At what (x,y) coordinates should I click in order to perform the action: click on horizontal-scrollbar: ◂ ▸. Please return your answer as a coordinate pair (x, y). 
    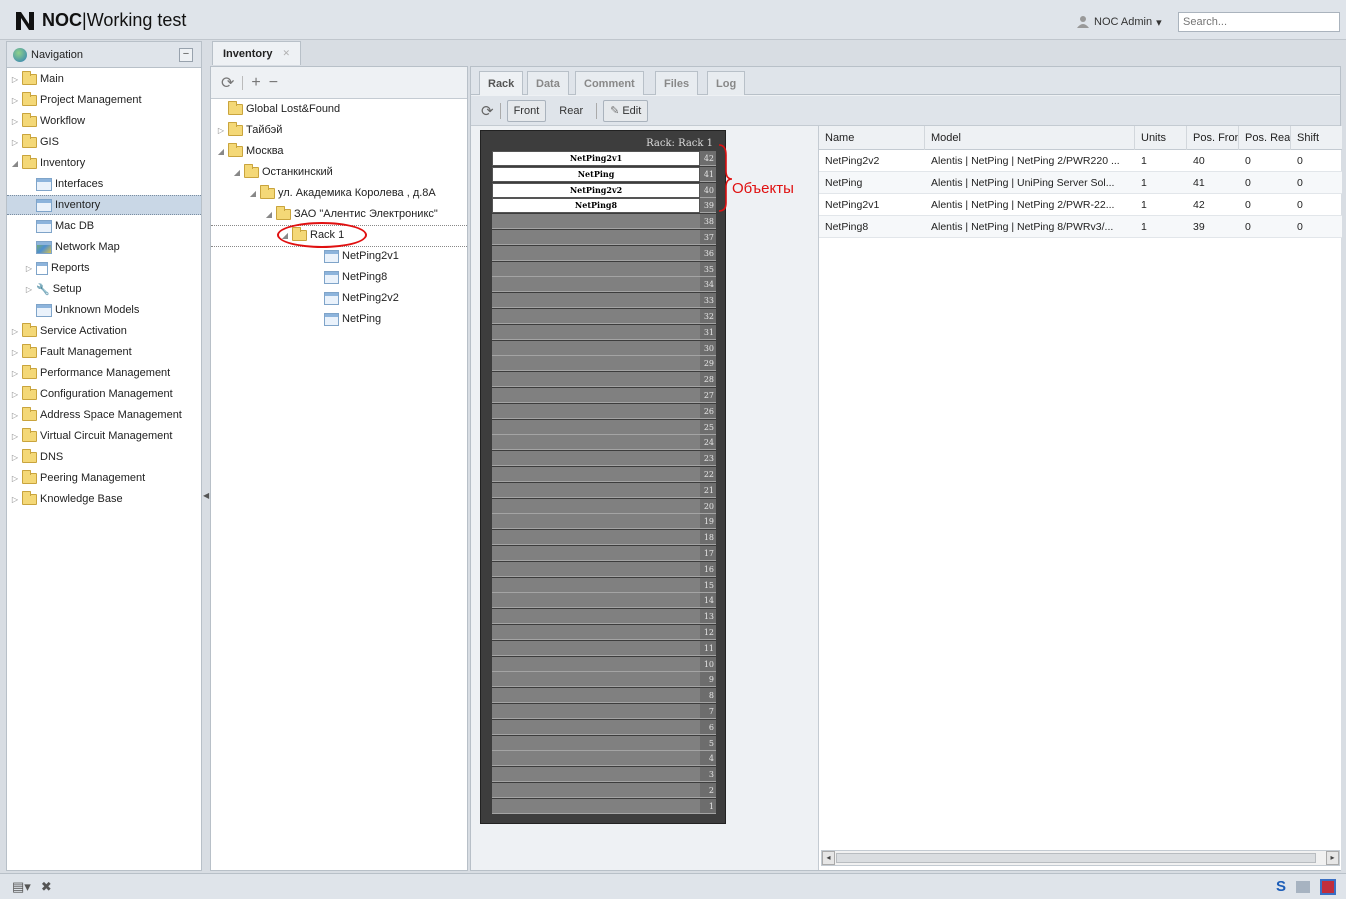
    Looking at the image, I should click on (1080, 858).